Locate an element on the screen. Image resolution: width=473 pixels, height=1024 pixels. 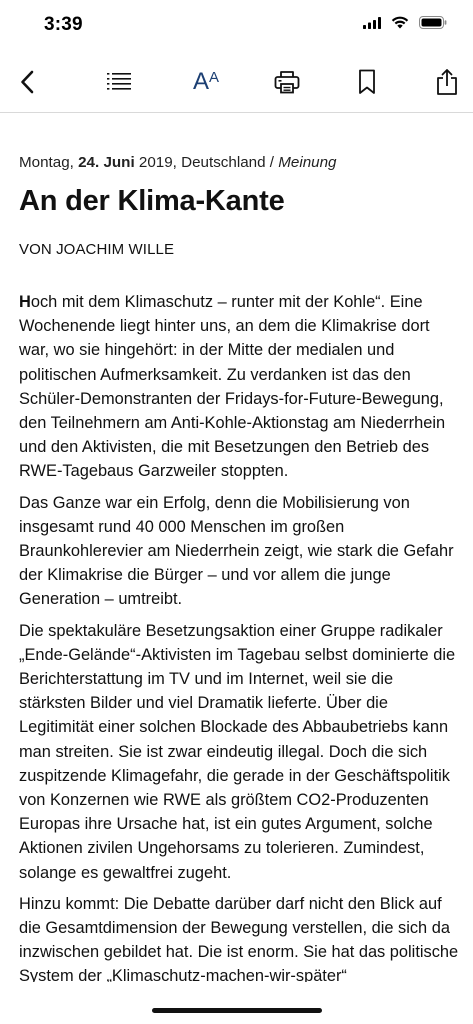
bookmark-icon is located at coordinates (367, 81).